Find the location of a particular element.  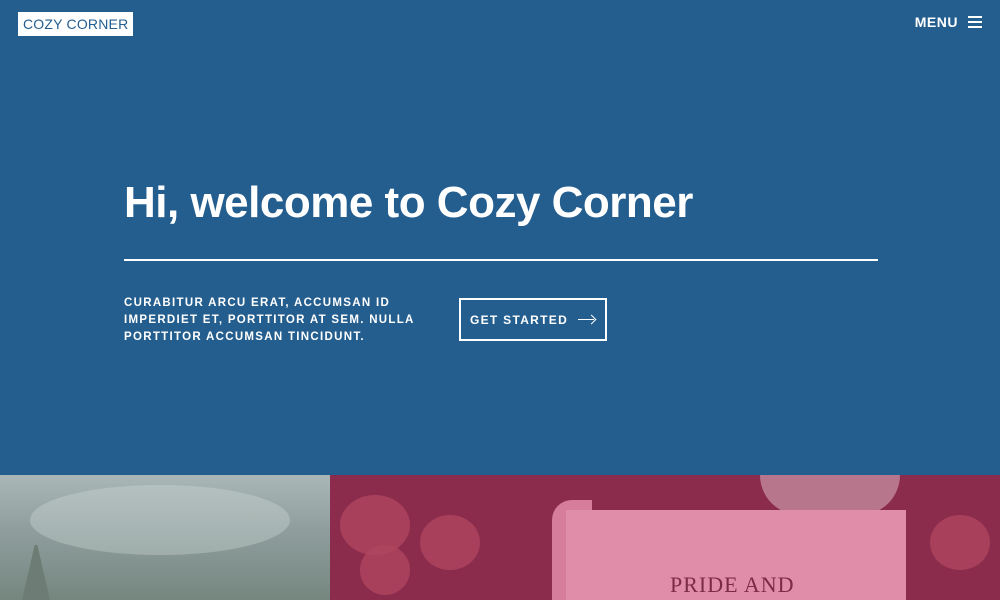

lace-doily is located at coordinates (830, 495).